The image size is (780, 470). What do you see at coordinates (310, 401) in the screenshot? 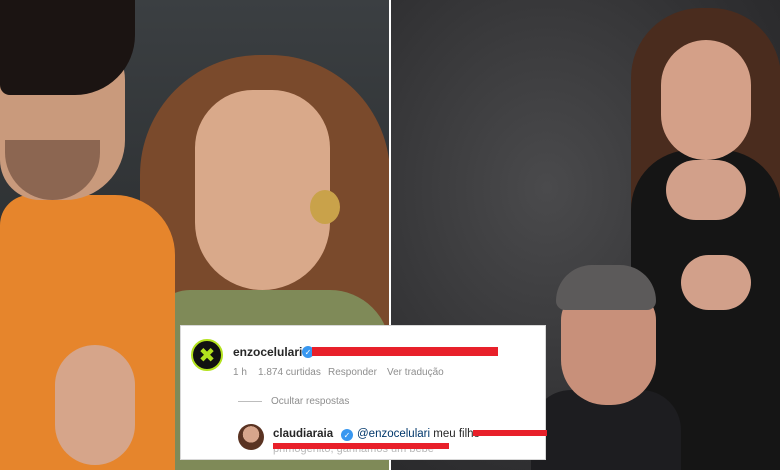
I see `hide-replies-button: Ocultar respostas` at bounding box center [310, 401].